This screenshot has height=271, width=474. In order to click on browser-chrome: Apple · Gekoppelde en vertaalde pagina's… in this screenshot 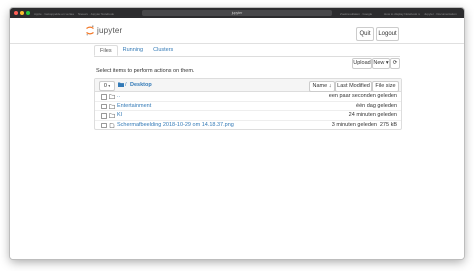, I will do `click(237, 13)`.